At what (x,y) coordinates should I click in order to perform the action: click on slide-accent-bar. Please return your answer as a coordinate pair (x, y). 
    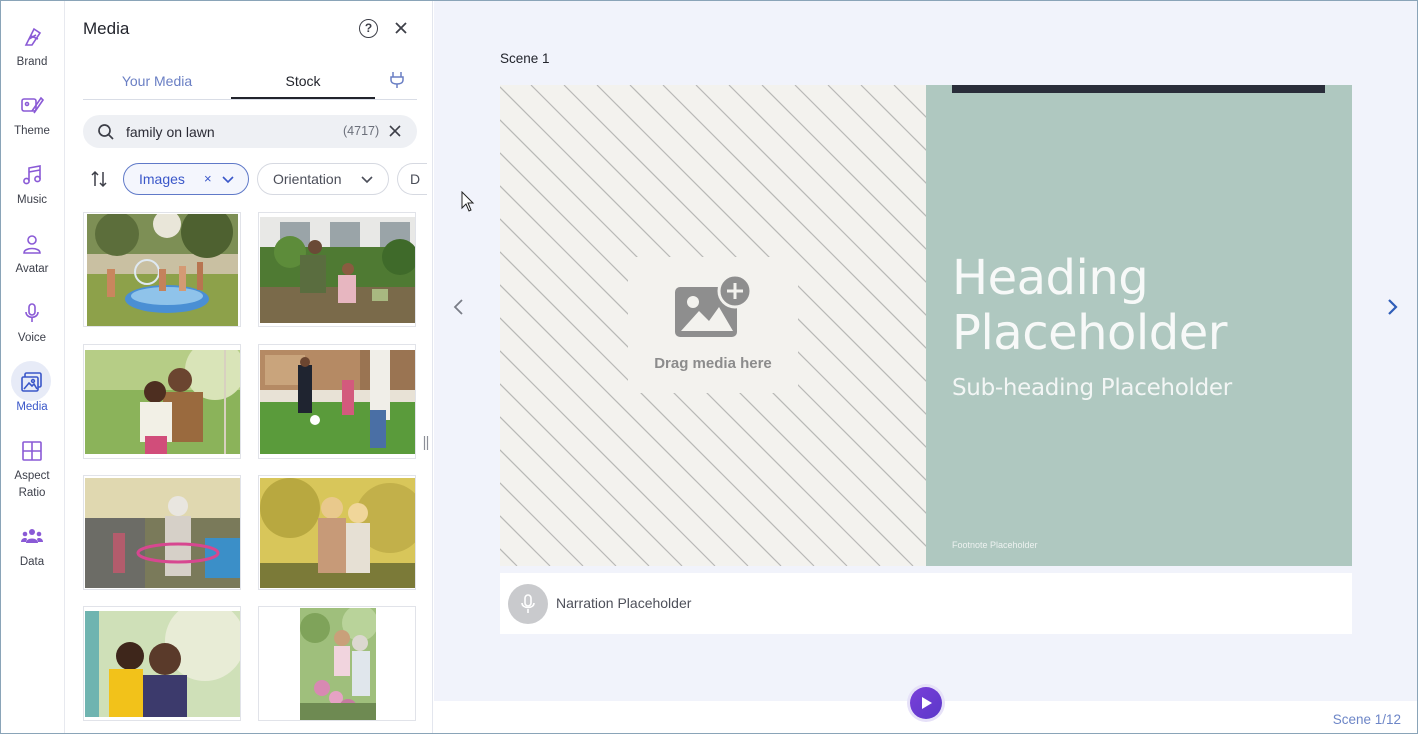
    Looking at the image, I should click on (1138, 89).